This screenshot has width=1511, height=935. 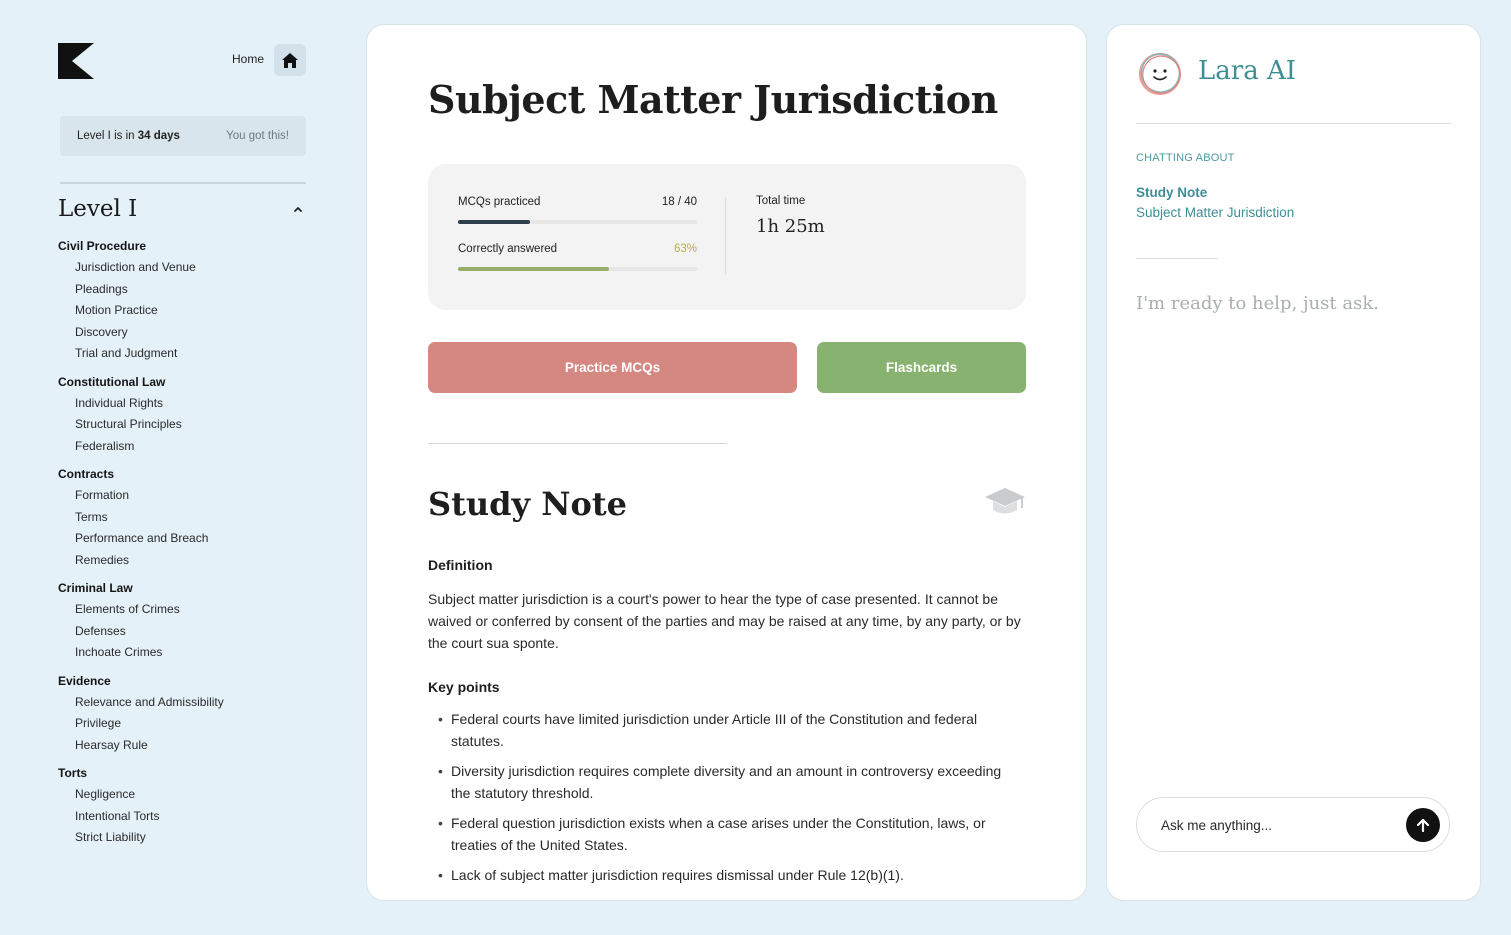 What do you see at coordinates (182, 290) in the screenshot?
I see `nav-topic-item: Pleadings` at bounding box center [182, 290].